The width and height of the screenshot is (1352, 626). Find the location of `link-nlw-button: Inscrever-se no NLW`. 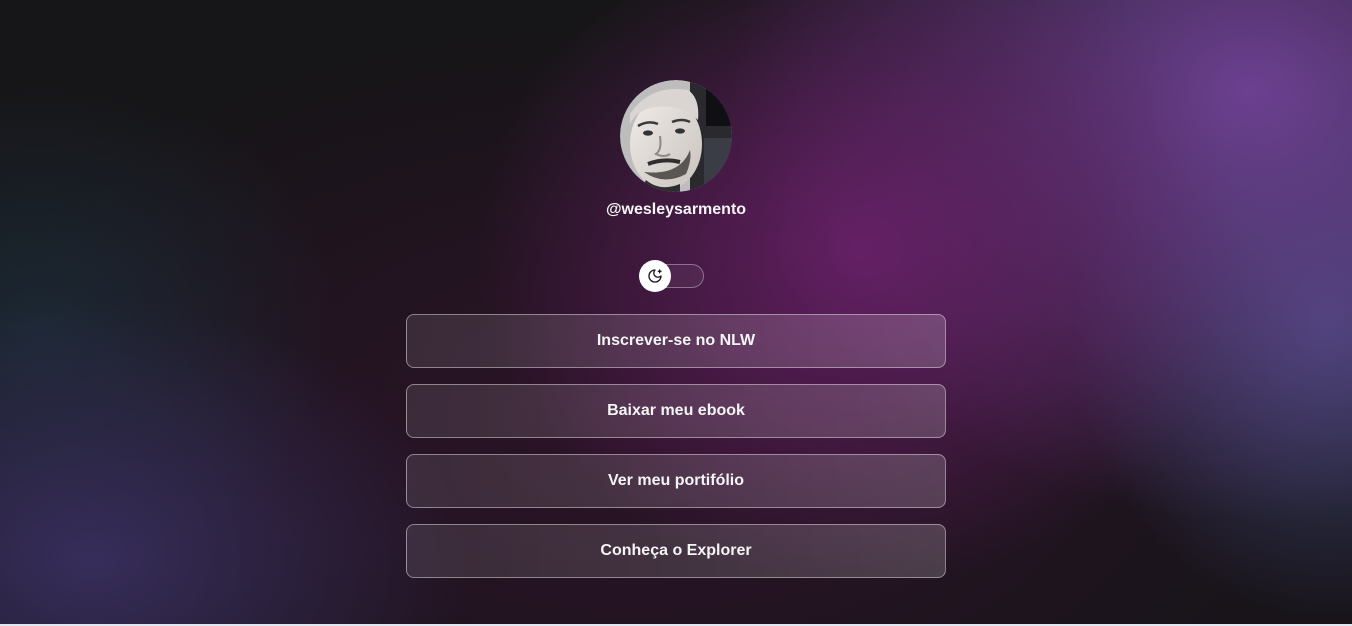

link-nlw-button: Inscrever-se no NLW is located at coordinates (676, 341).